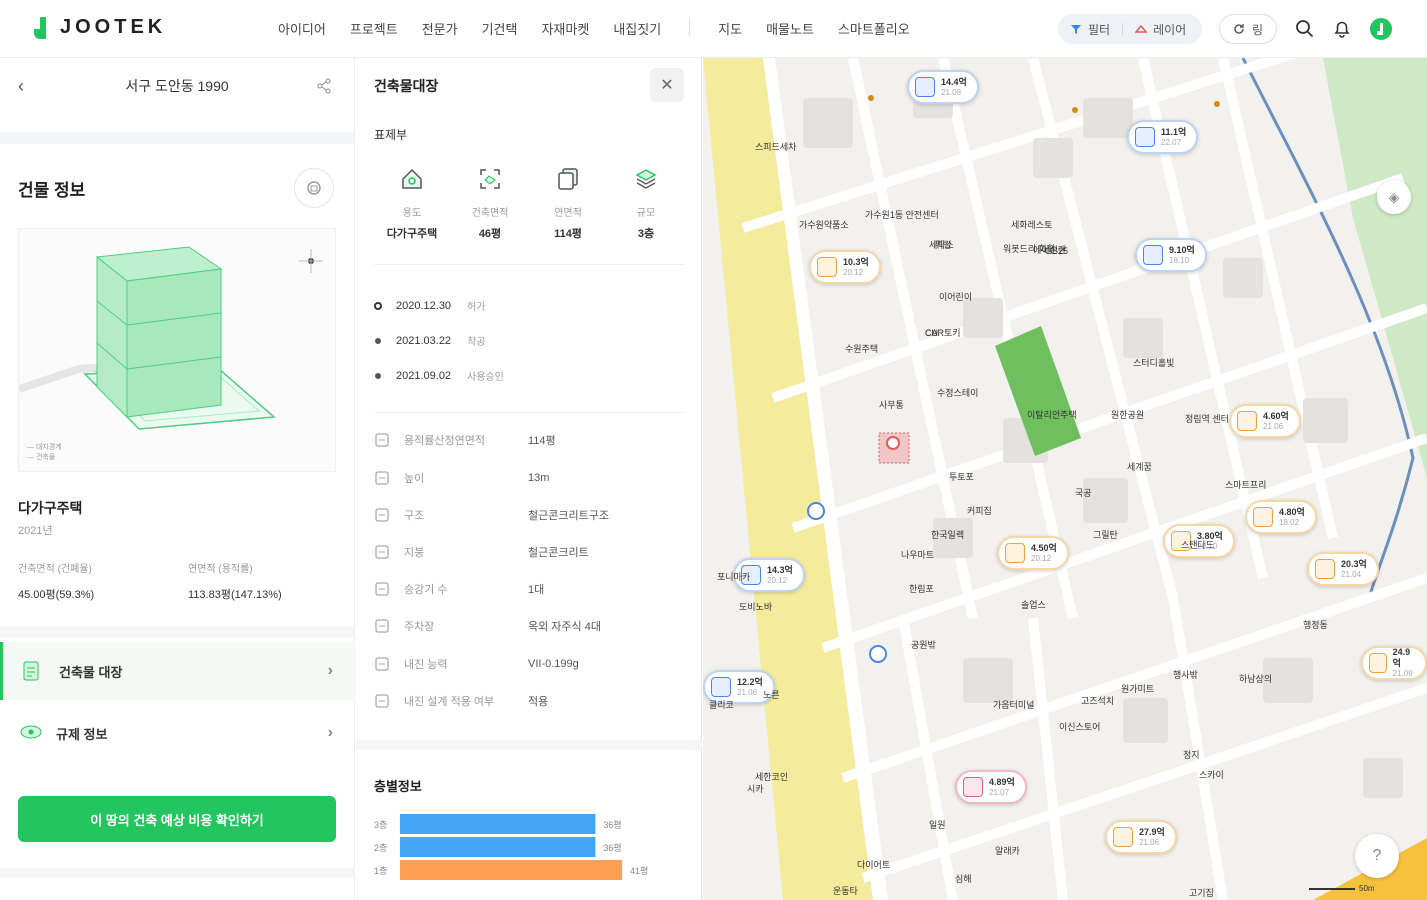  Describe the element at coordinates (302, 28) in the screenshot. I see `nav-item-idea: 아이디어` at that location.